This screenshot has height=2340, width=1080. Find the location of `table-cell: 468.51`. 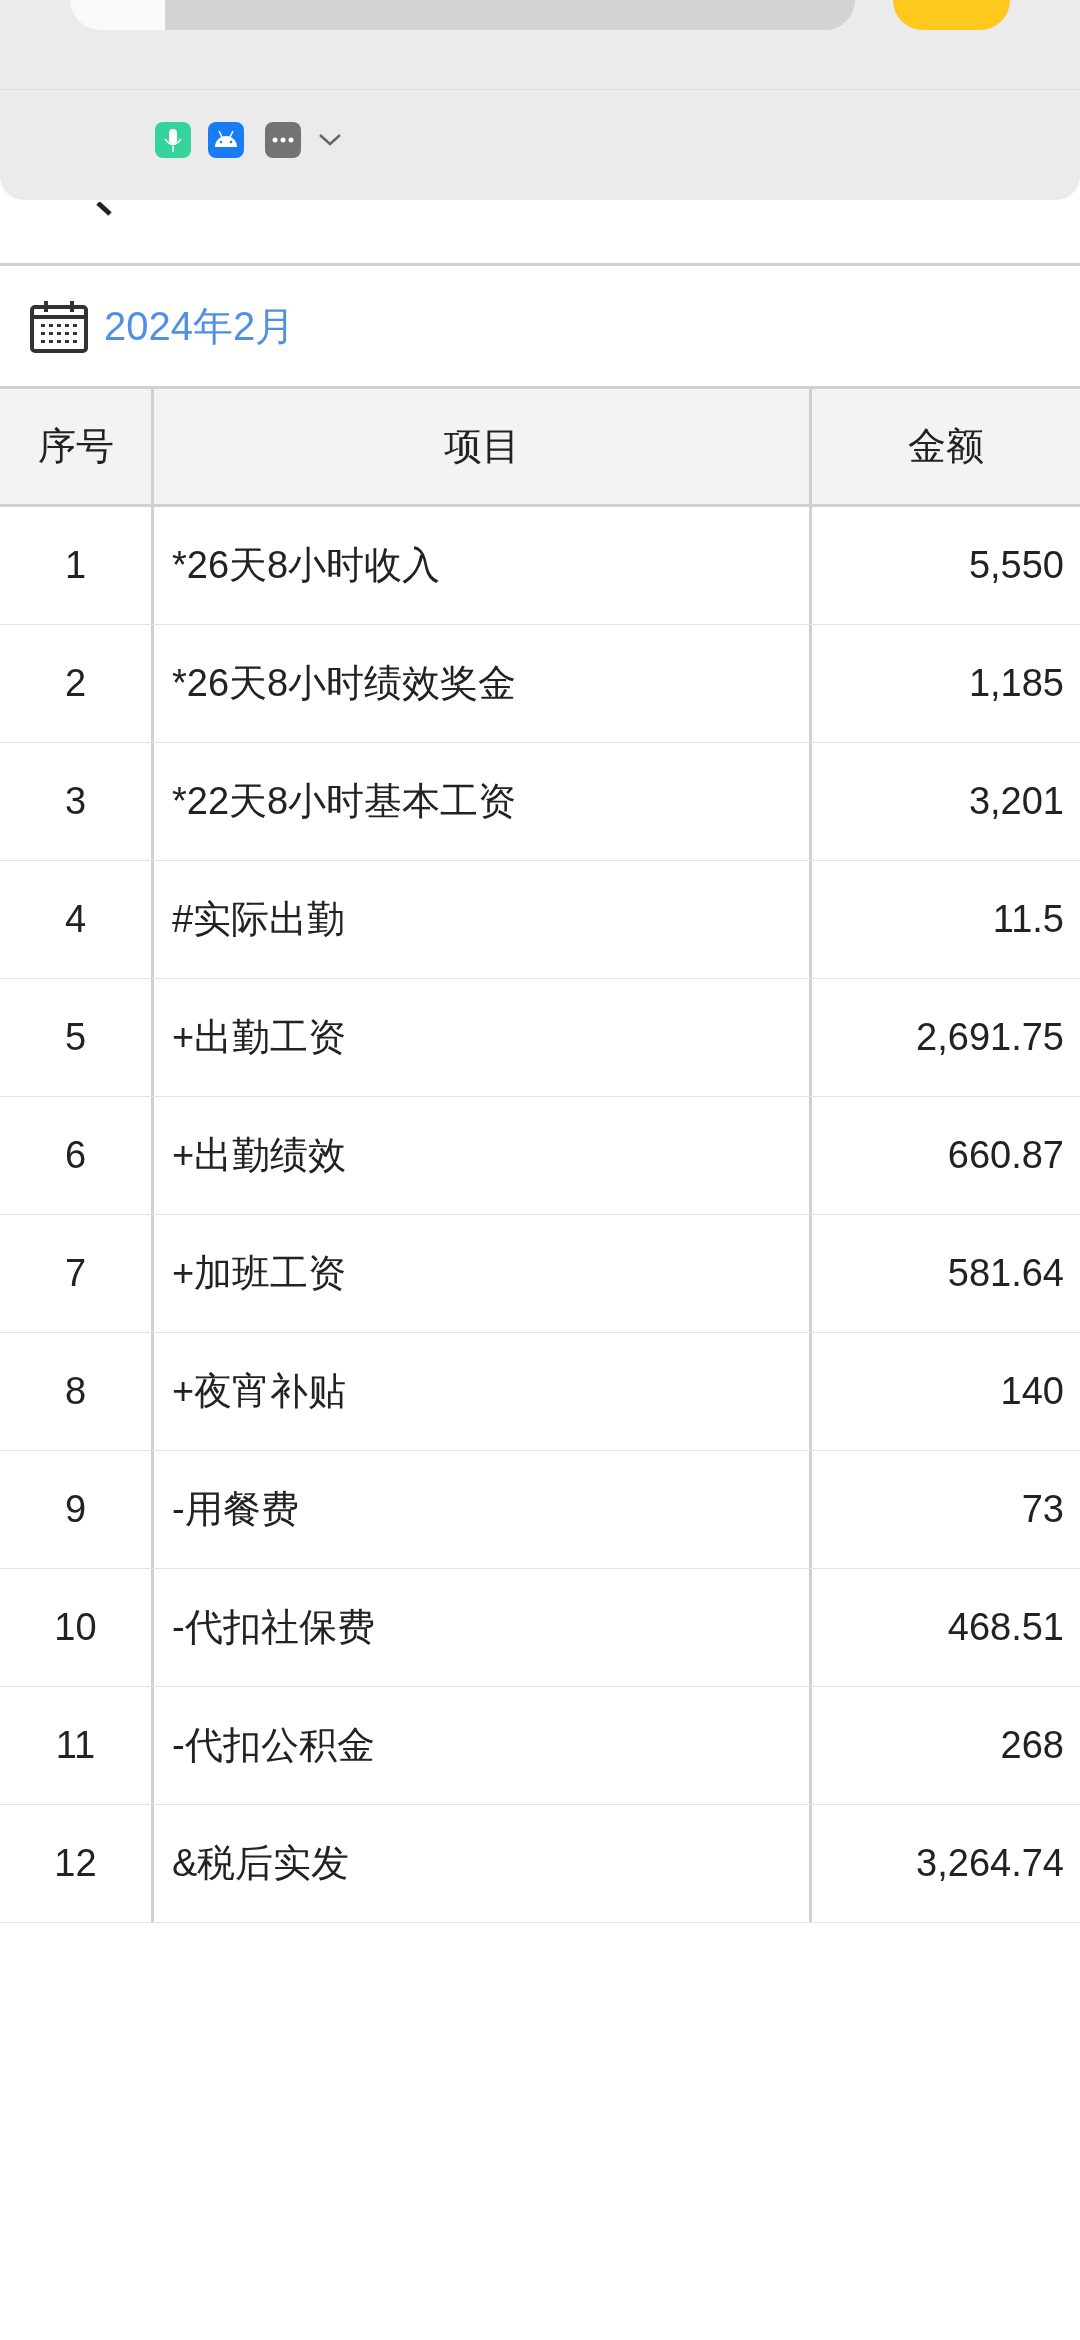

table-cell: 468.51 is located at coordinates (944, 1627).